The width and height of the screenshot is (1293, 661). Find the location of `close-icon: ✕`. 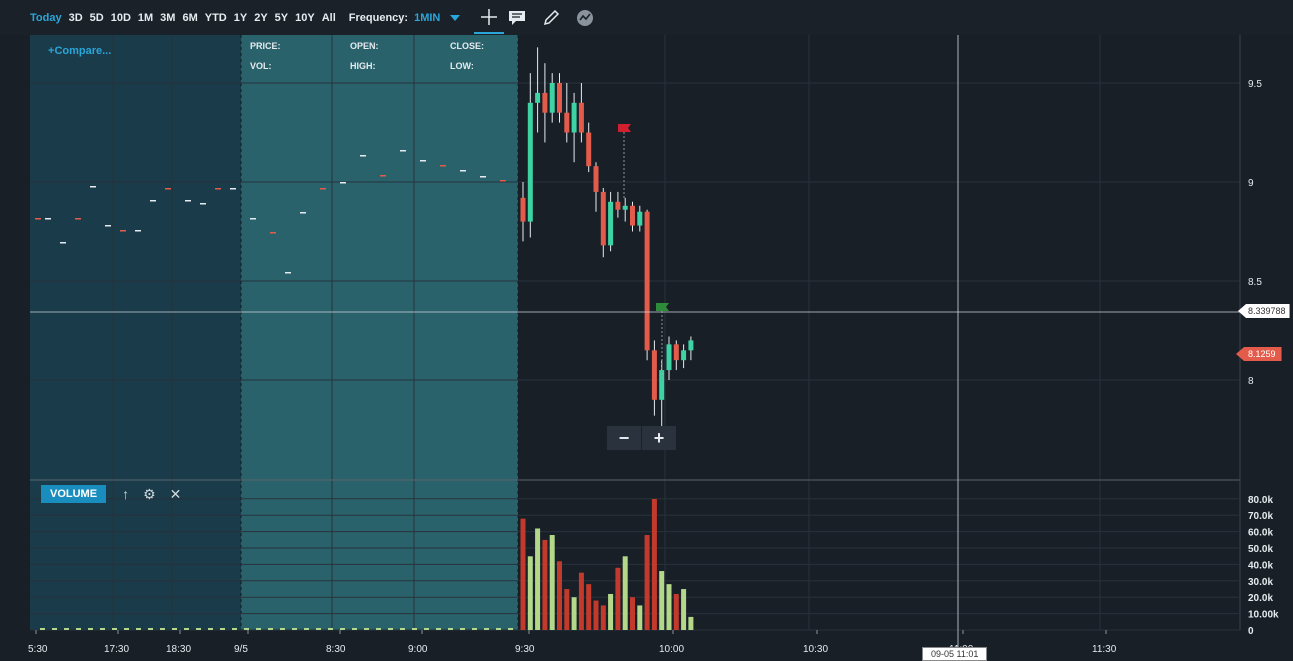

close-icon: ✕ is located at coordinates (176, 494).